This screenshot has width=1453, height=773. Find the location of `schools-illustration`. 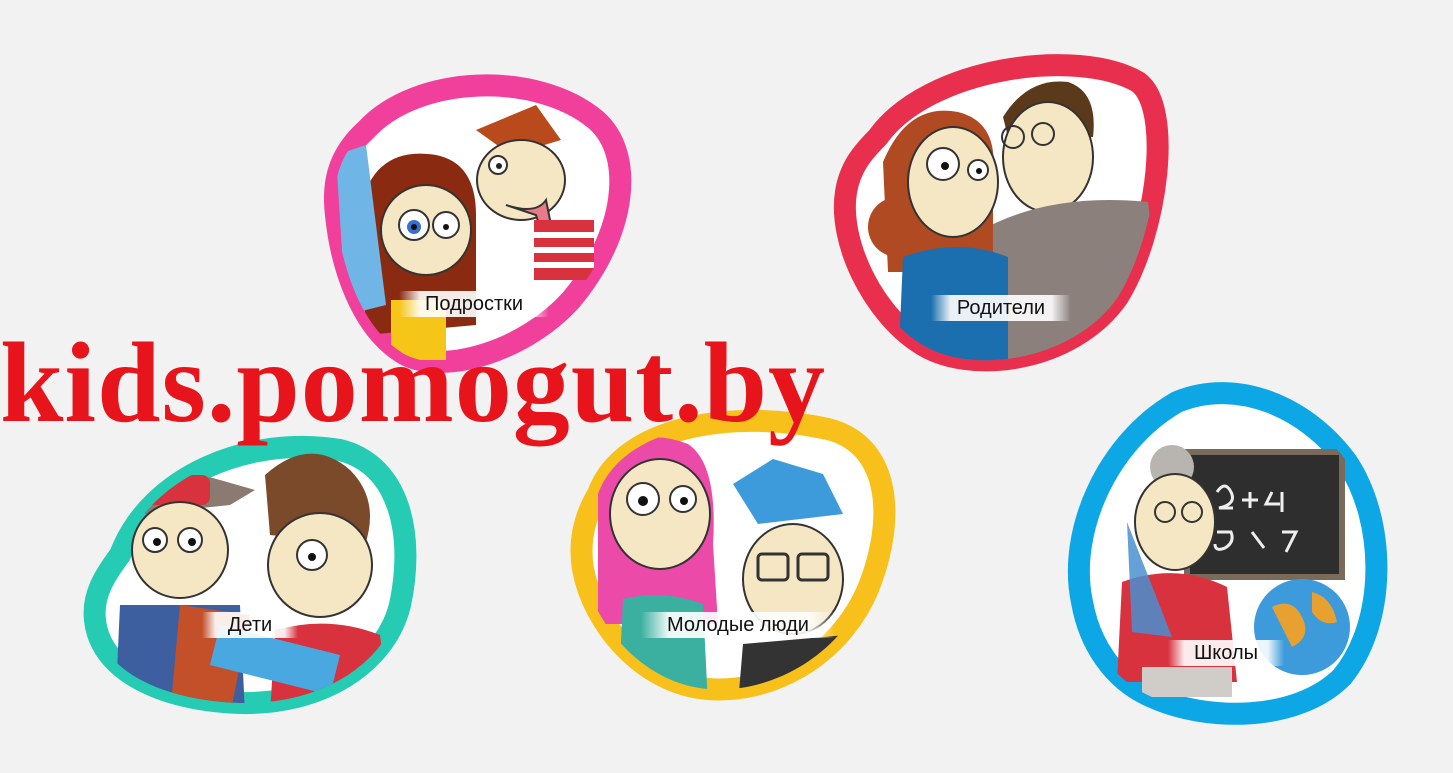

schools-illustration is located at coordinates (1227, 553).